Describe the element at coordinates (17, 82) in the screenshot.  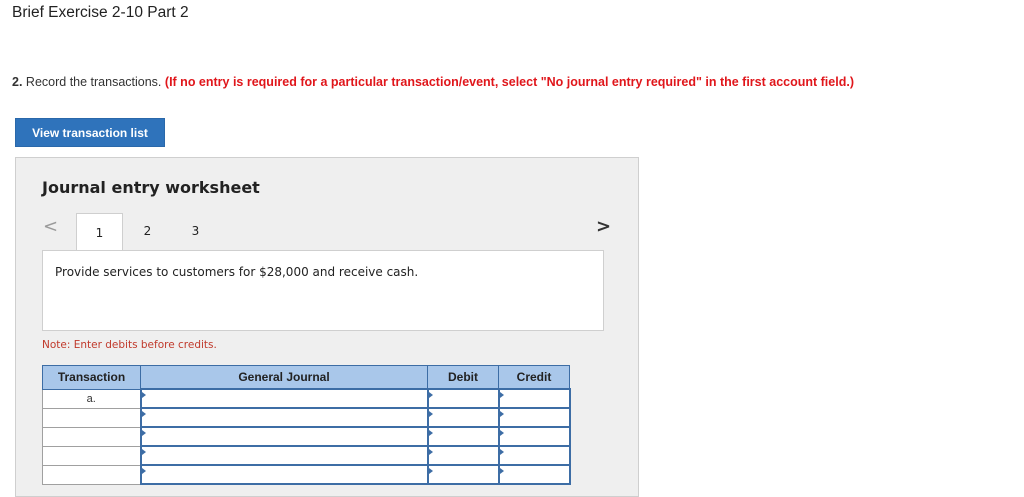
I see `instruction-number: 2.` at that location.